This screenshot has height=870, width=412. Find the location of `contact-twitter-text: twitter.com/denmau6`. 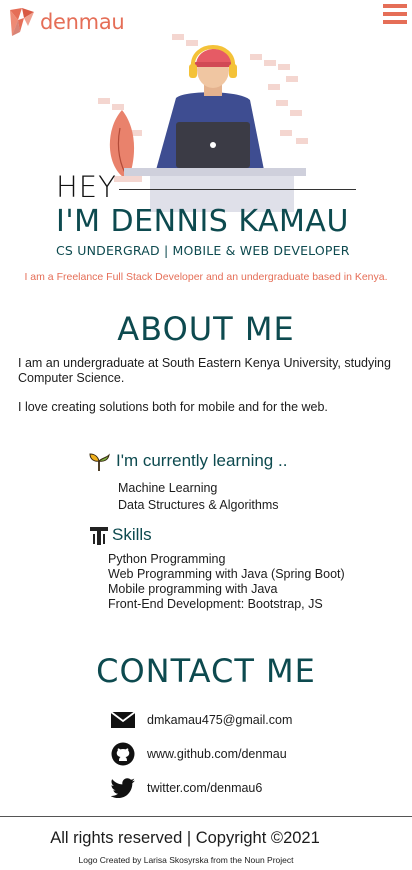

contact-twitter-text: twitter.com/denmau6 is located at coordinates (204, 788).